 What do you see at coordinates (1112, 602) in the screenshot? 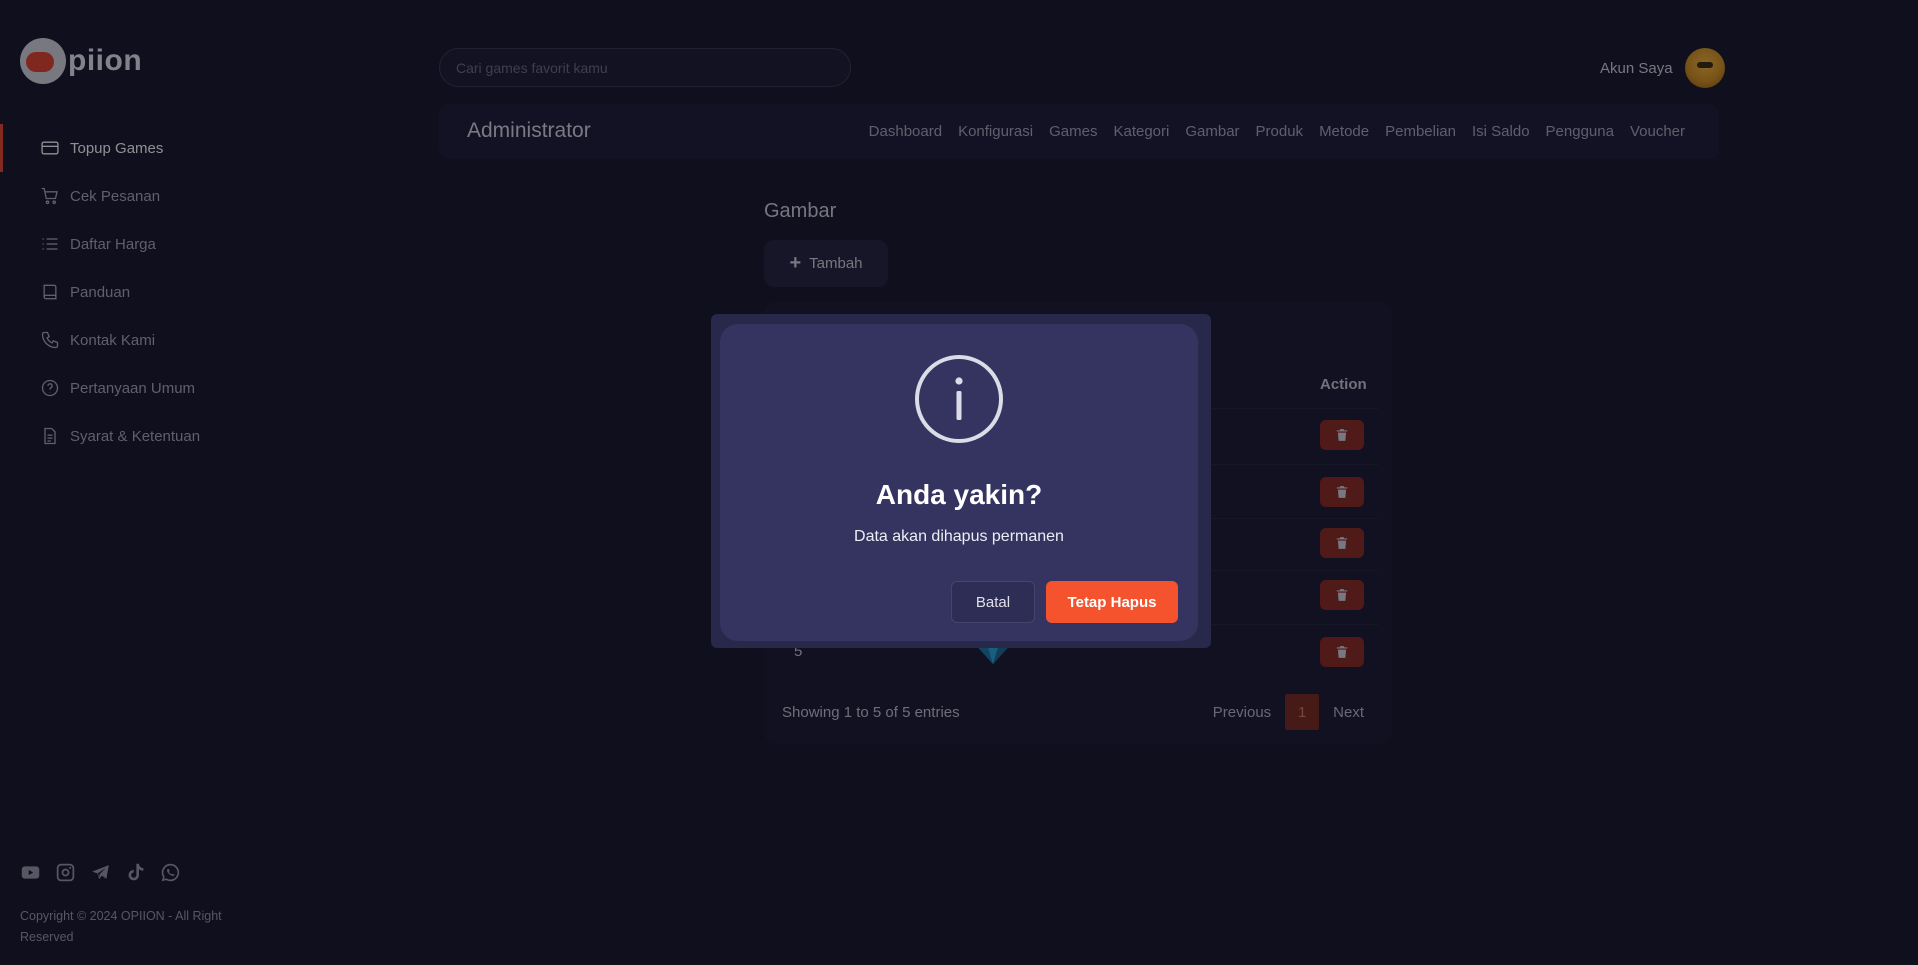
I see `confirm-delete-button: Tetap Hapus` at bounding box center [1112, 602].